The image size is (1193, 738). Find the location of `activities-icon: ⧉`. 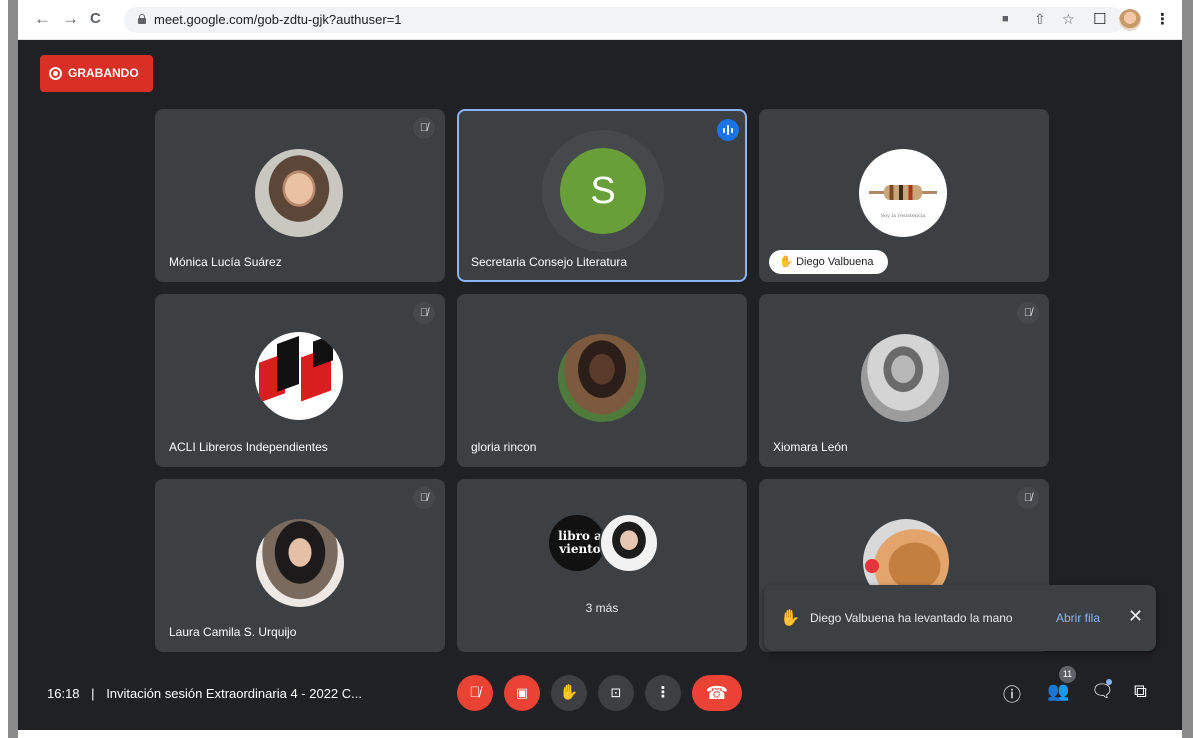

activities-icon: ⧉ is located at coordinates (1140, 691).